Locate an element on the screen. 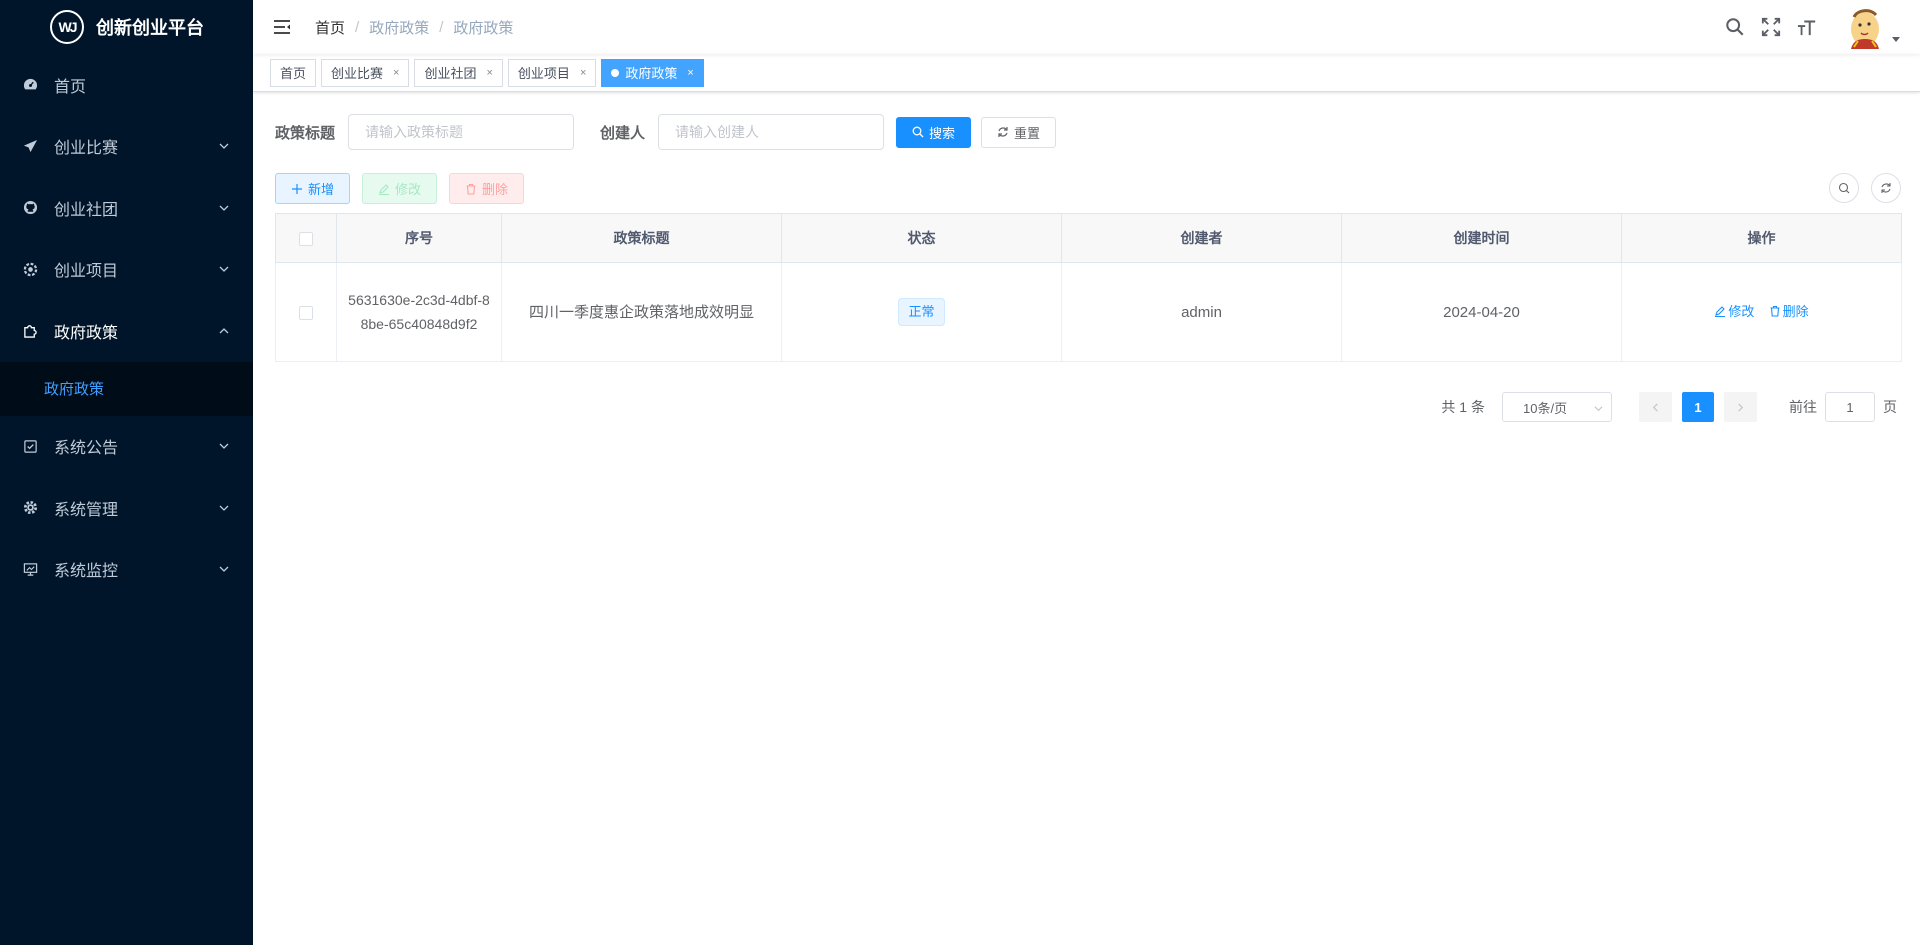  logo: WJ 创新创业平台 is located at coordinates (126, 27).